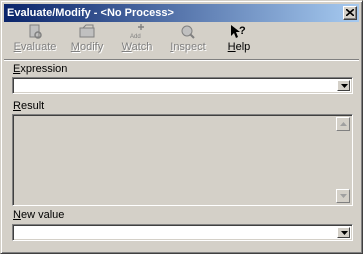 This screenshot has height=254, width=363. Describe the element at coordinates (238, 31) in the screenshot. I see `help-pointer-icon: ?` at that location.